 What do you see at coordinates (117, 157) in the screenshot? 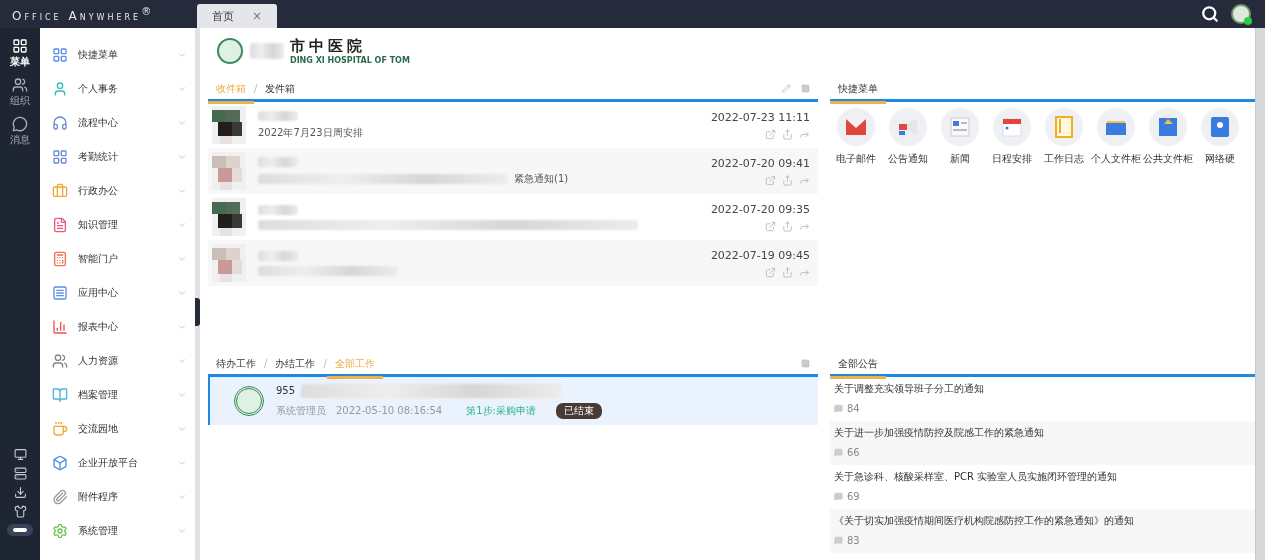
I see `menu-item: 考勤统计` at bounding box center [117, 157].